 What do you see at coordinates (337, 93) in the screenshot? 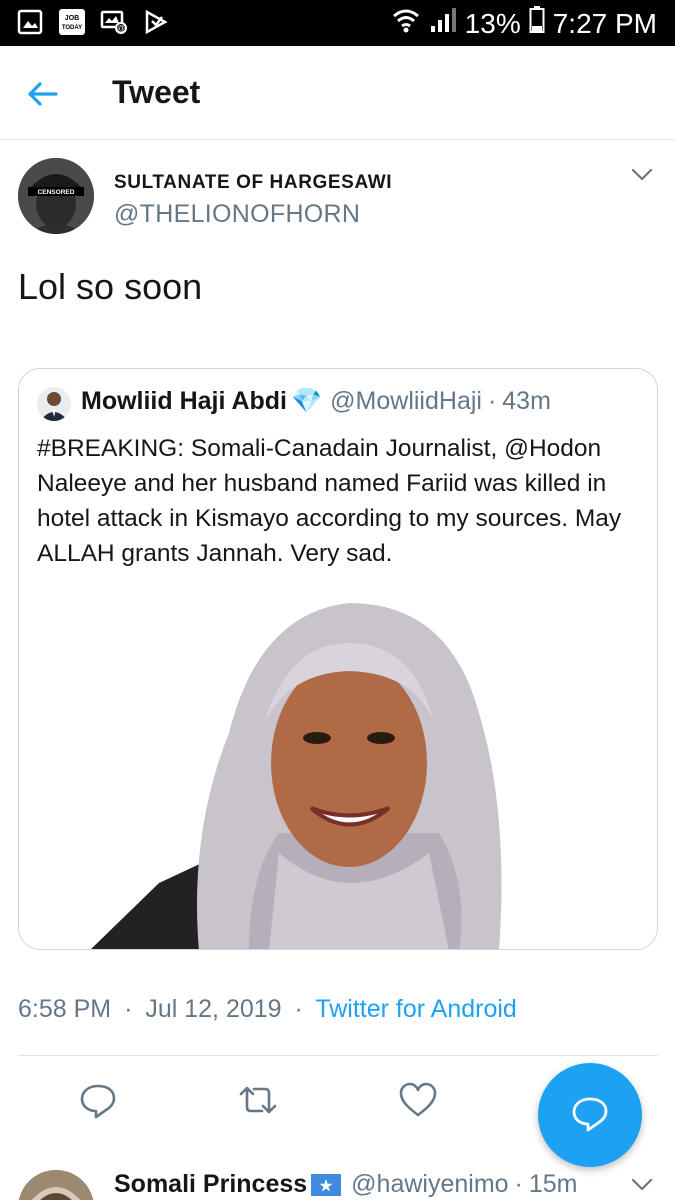
I see `app-bar: Tweet` at bounding box center [337, 93].